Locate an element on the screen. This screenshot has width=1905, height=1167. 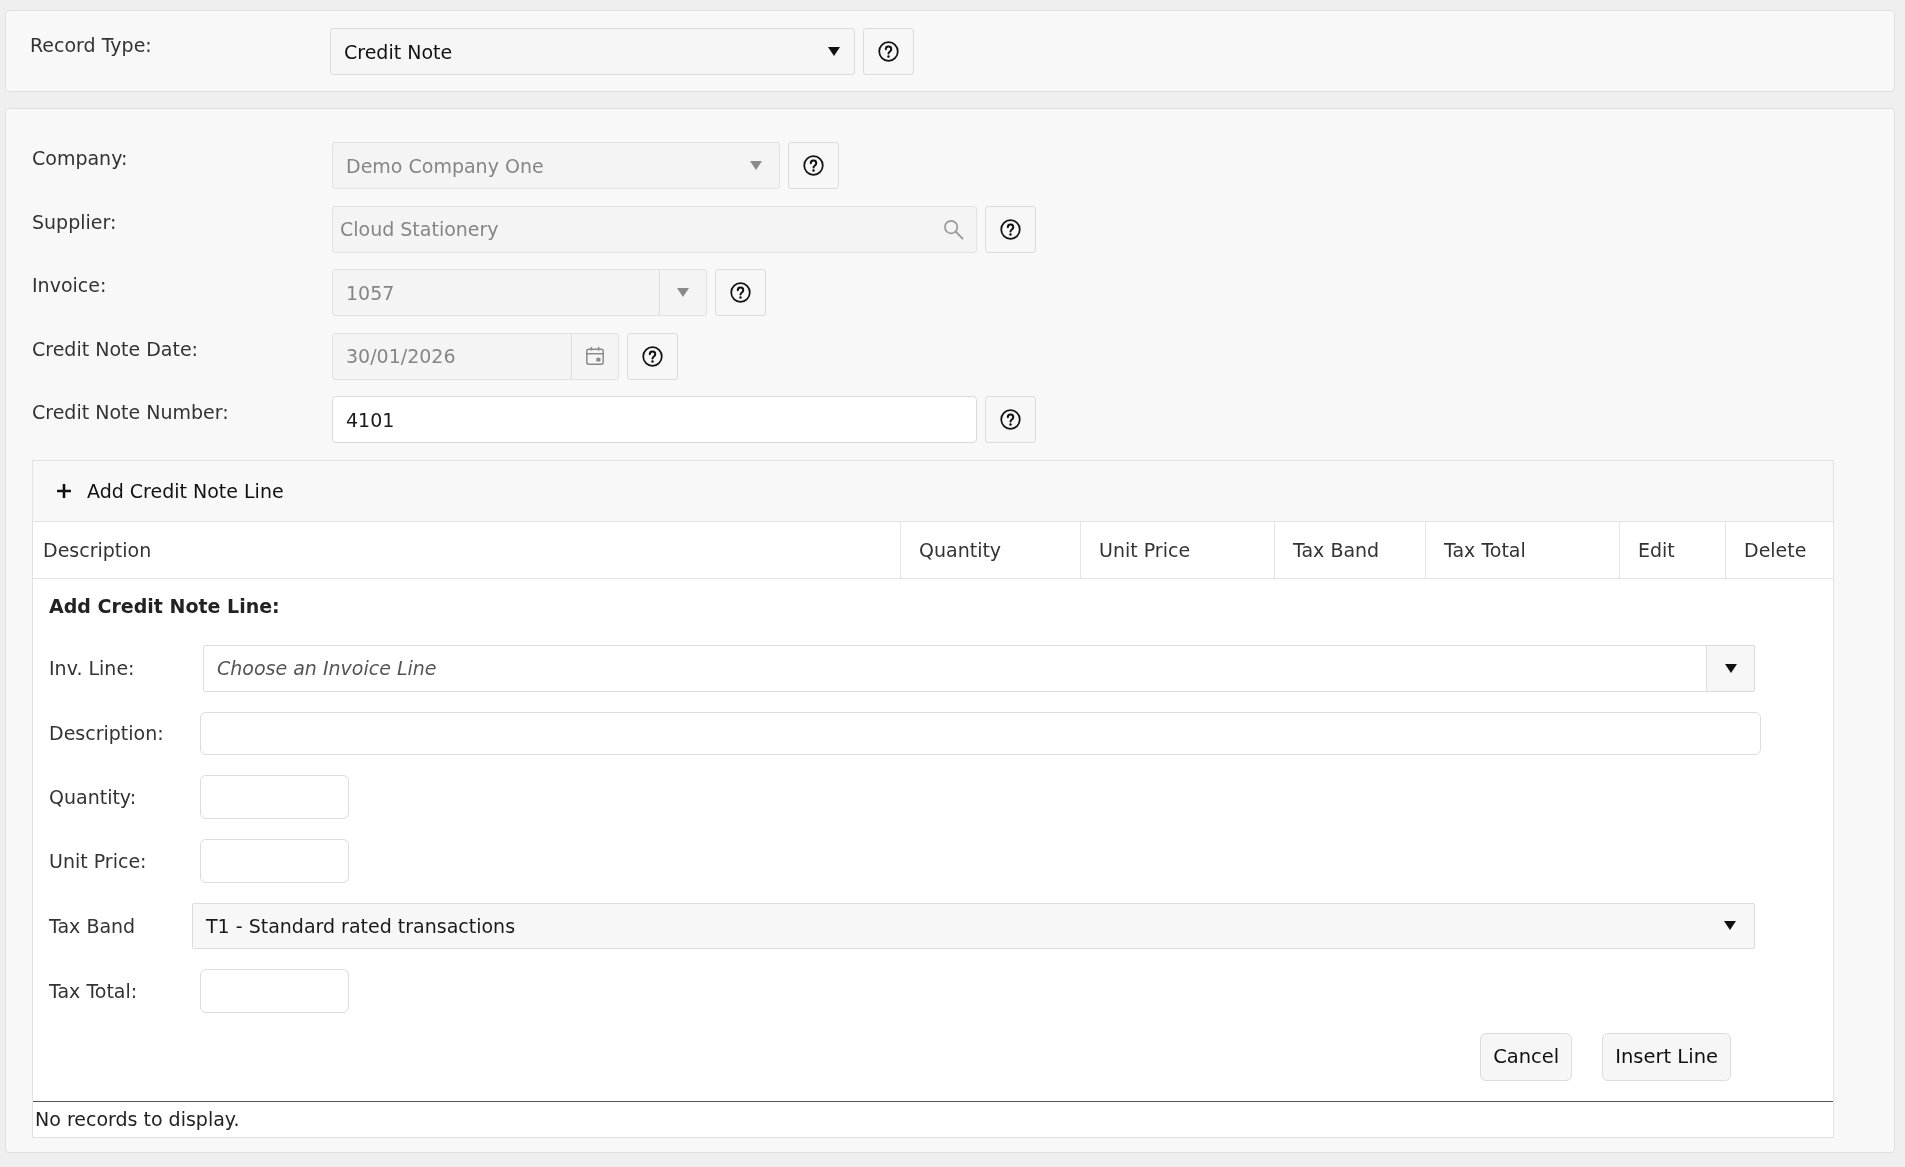
column-header: Description is located at coordinates (97, 550).